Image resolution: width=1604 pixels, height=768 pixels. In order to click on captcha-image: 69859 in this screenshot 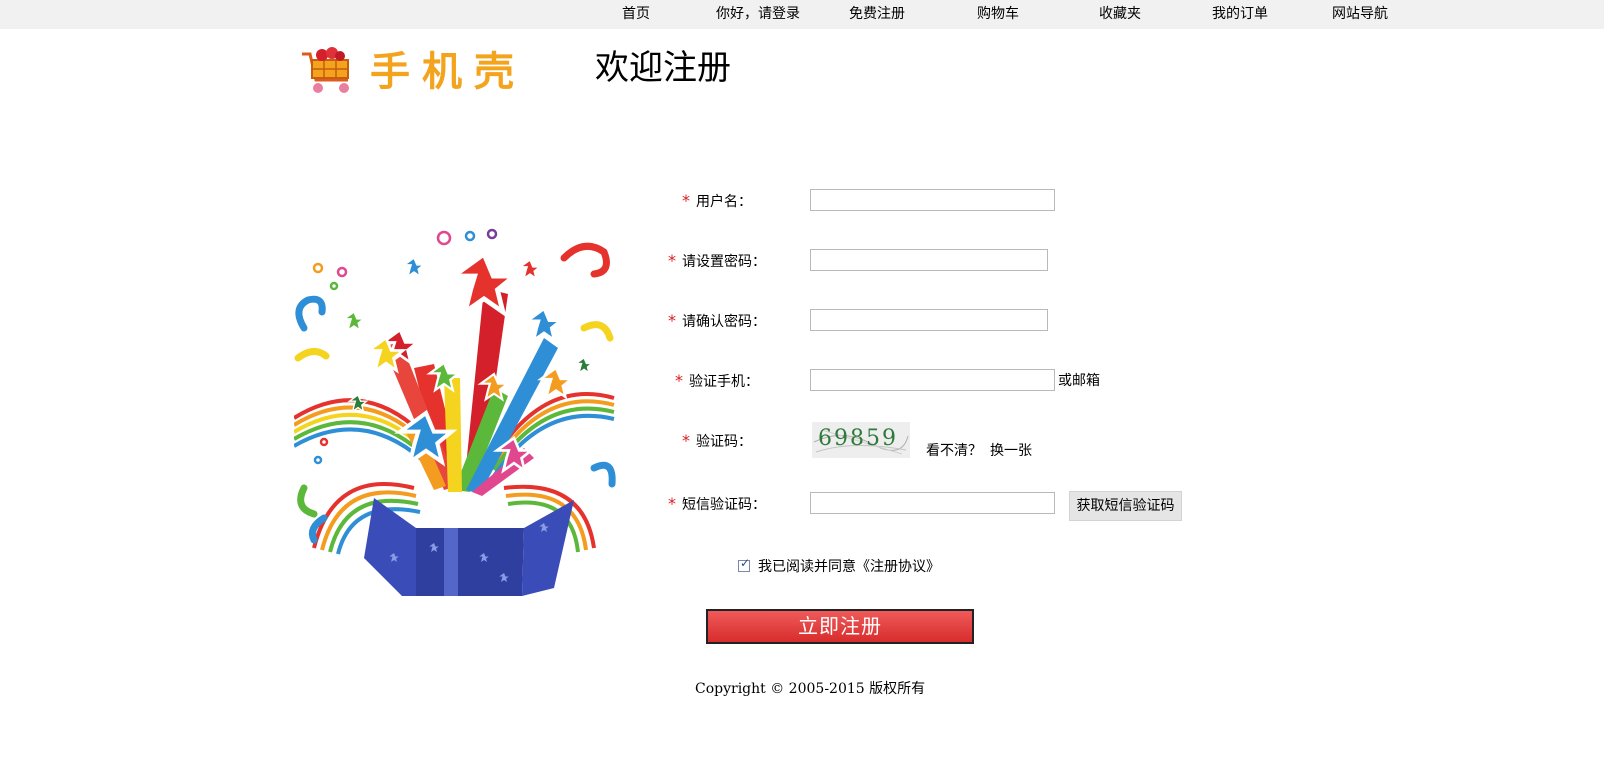, I will do `click(861, 440)`.